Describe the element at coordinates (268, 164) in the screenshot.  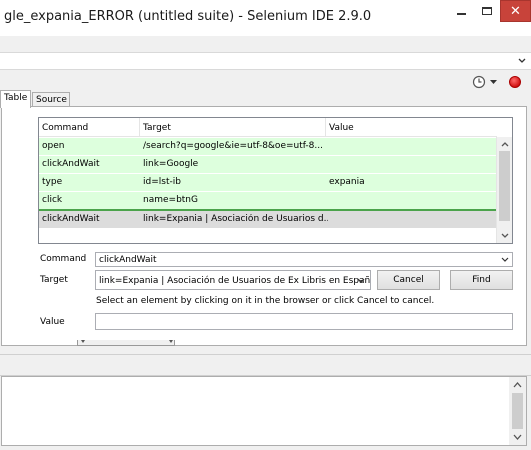
I see `table-row: clickAndWait link=Google` at that location.